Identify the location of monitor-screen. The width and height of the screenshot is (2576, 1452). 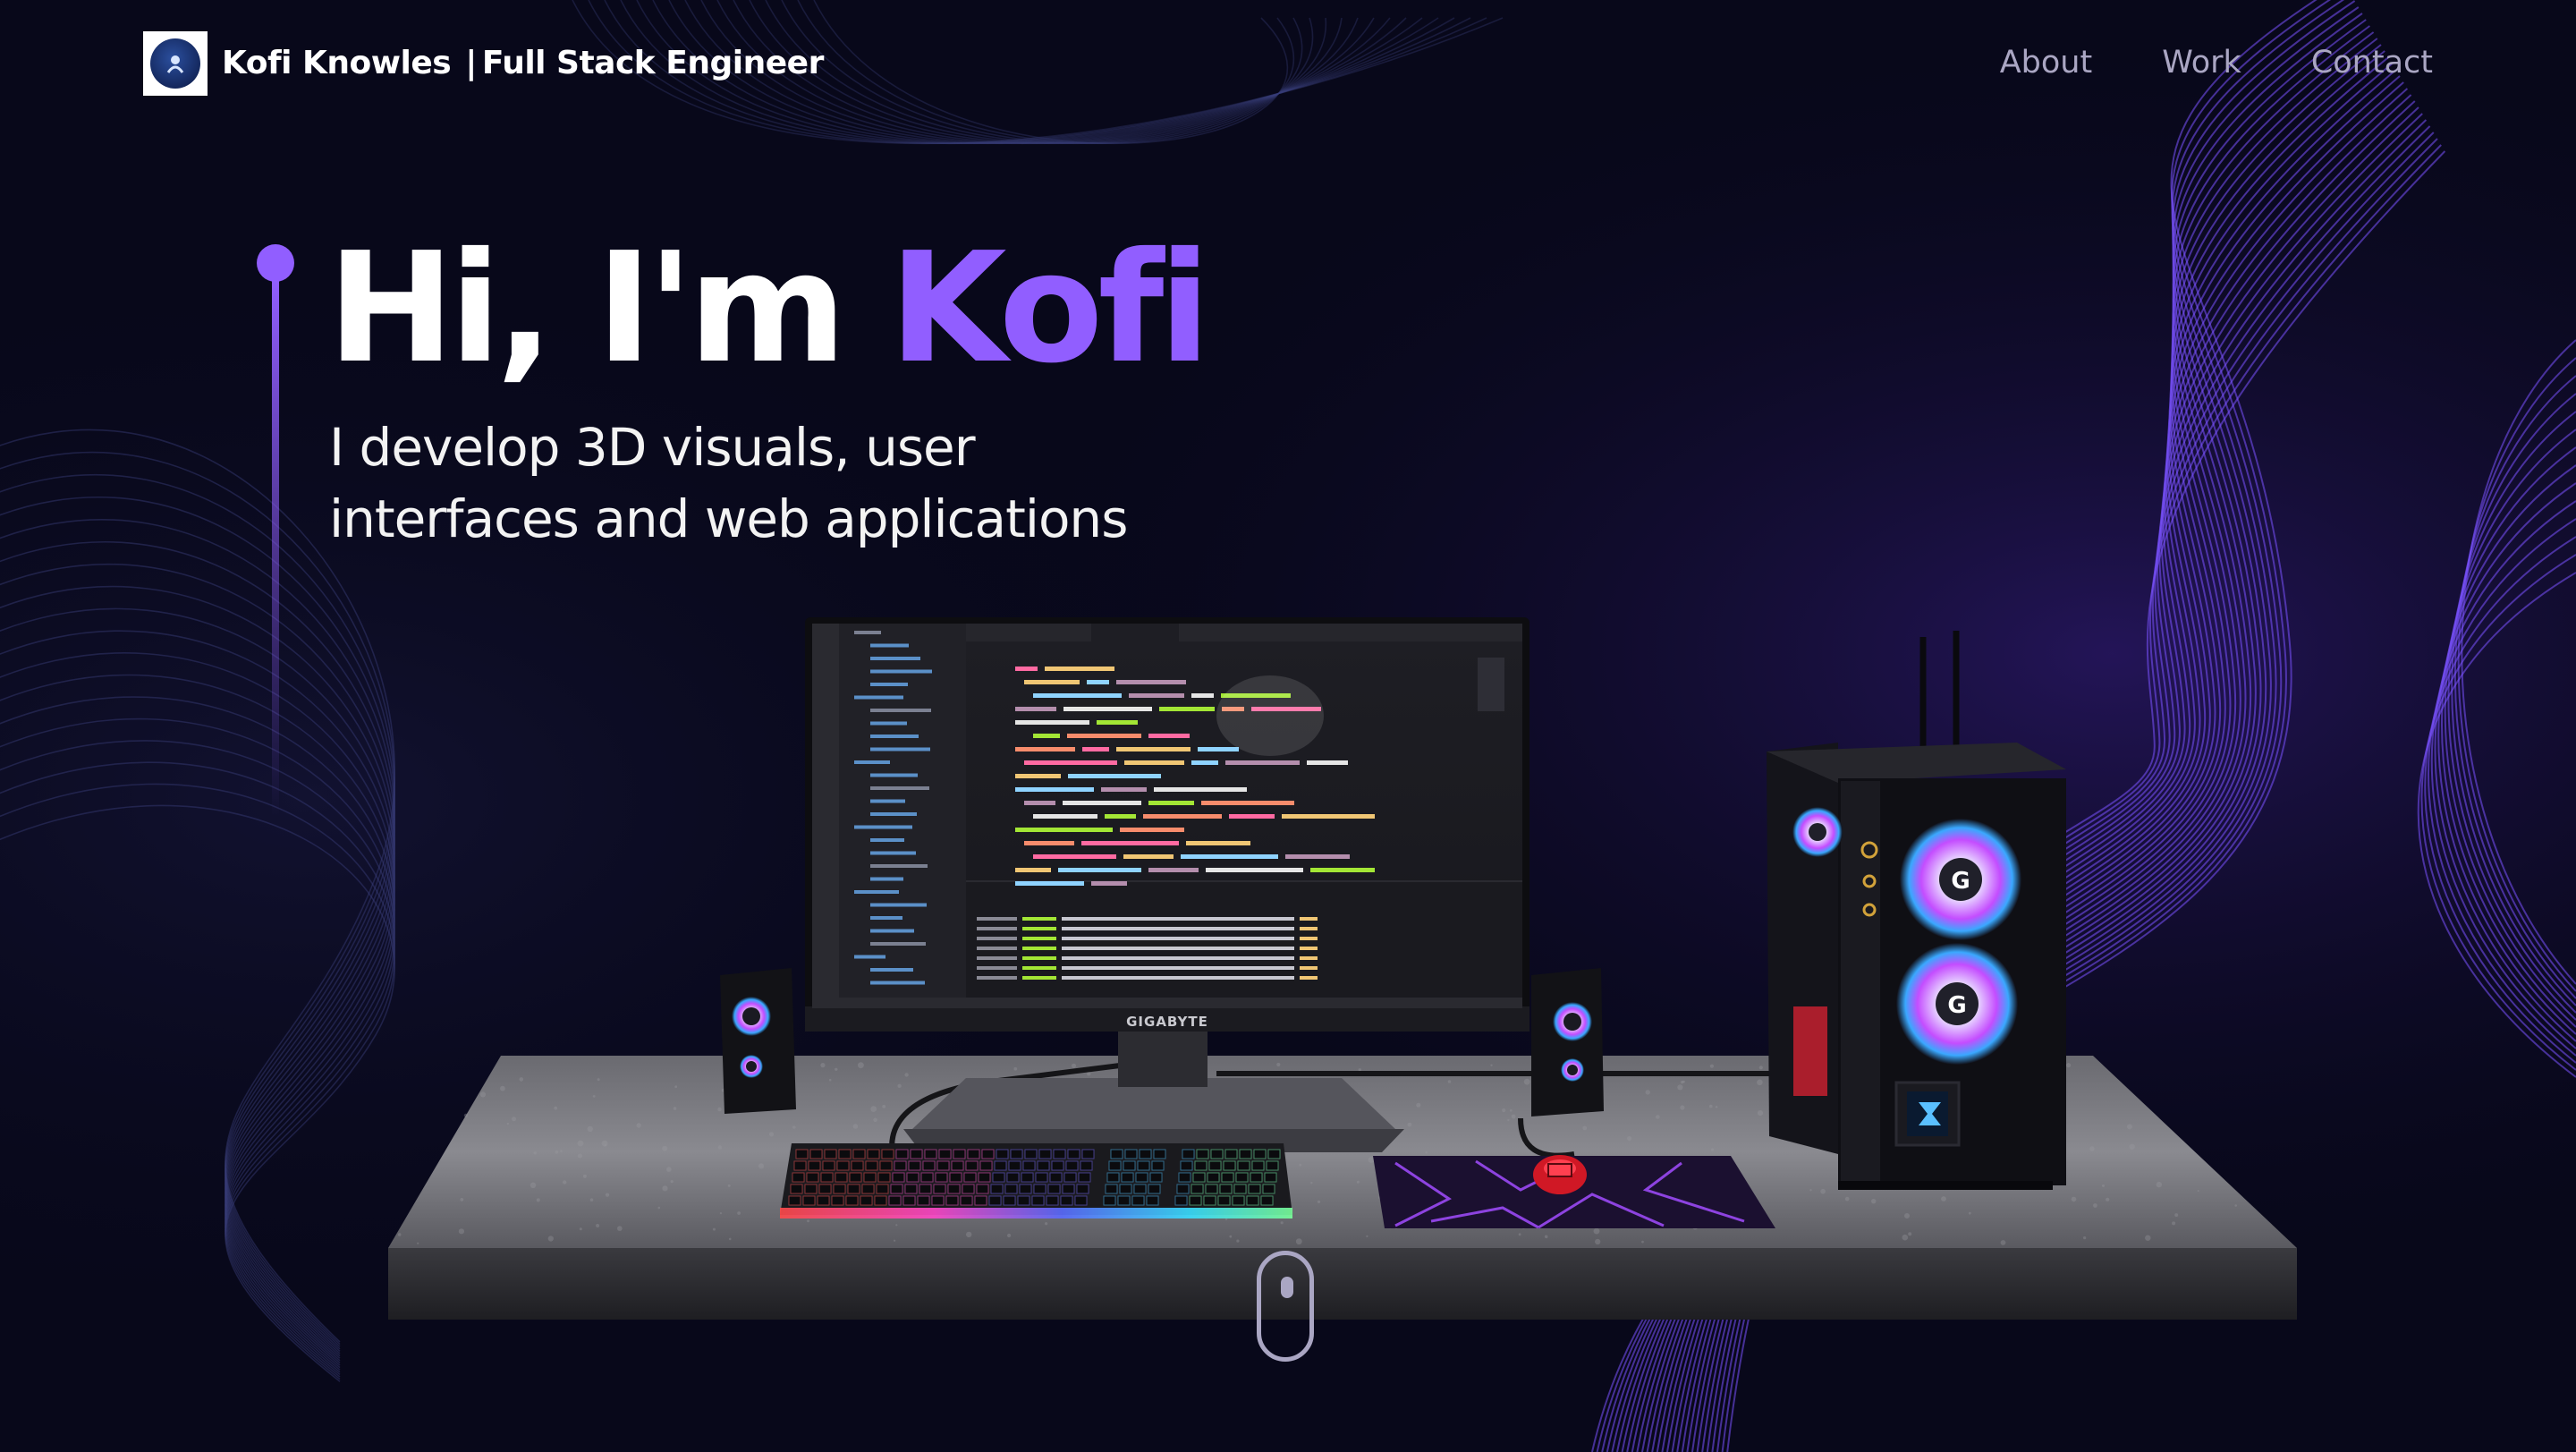
(1167, 816).